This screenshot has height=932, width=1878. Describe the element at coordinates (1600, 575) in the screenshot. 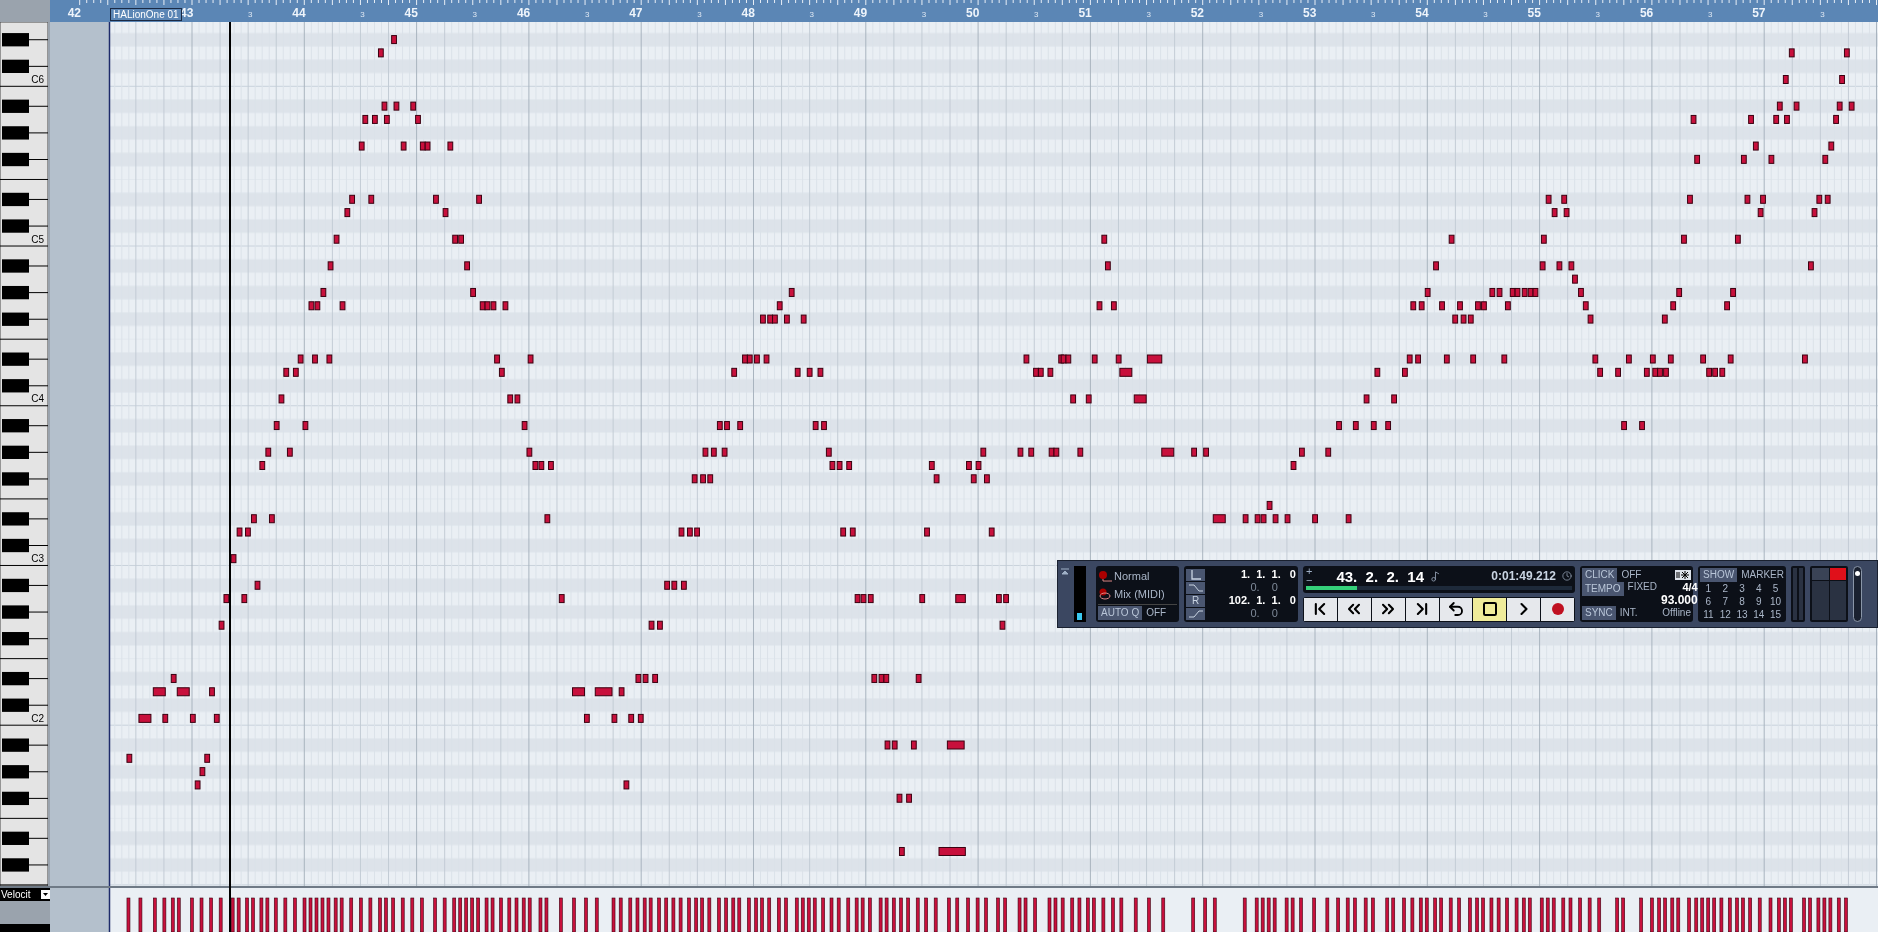

I see `click-button: CLICK` at that location.